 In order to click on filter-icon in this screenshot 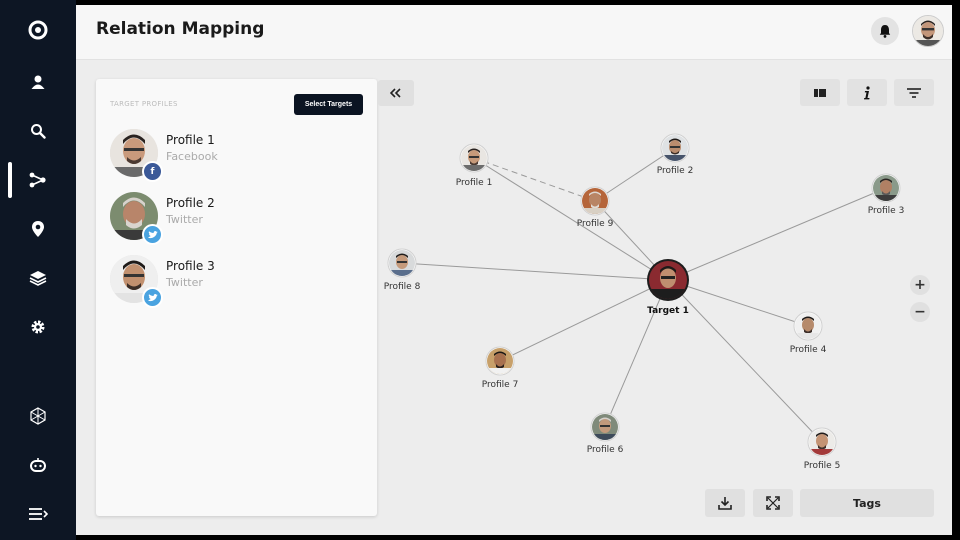, I will do `click(914, 92)`.